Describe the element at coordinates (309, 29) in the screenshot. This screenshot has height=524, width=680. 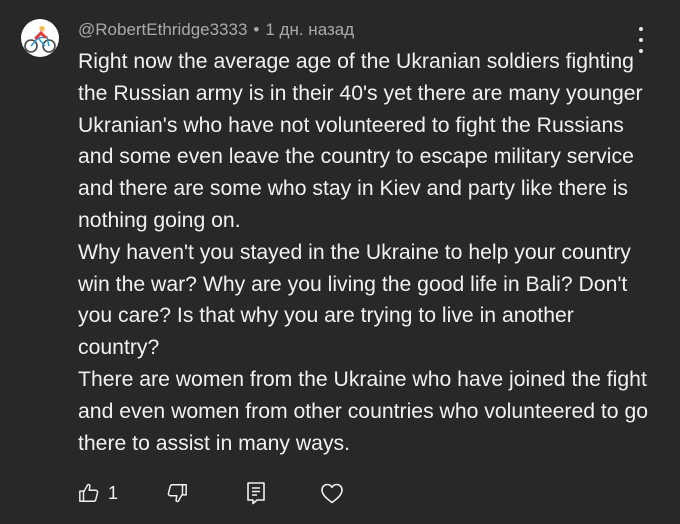
I see `timestamp: 1 дн. назад` at that location.